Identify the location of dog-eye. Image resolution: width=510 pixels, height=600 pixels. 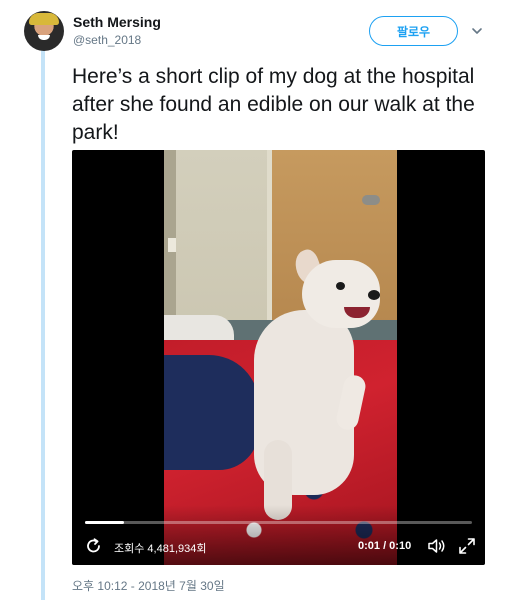
(340, 286).